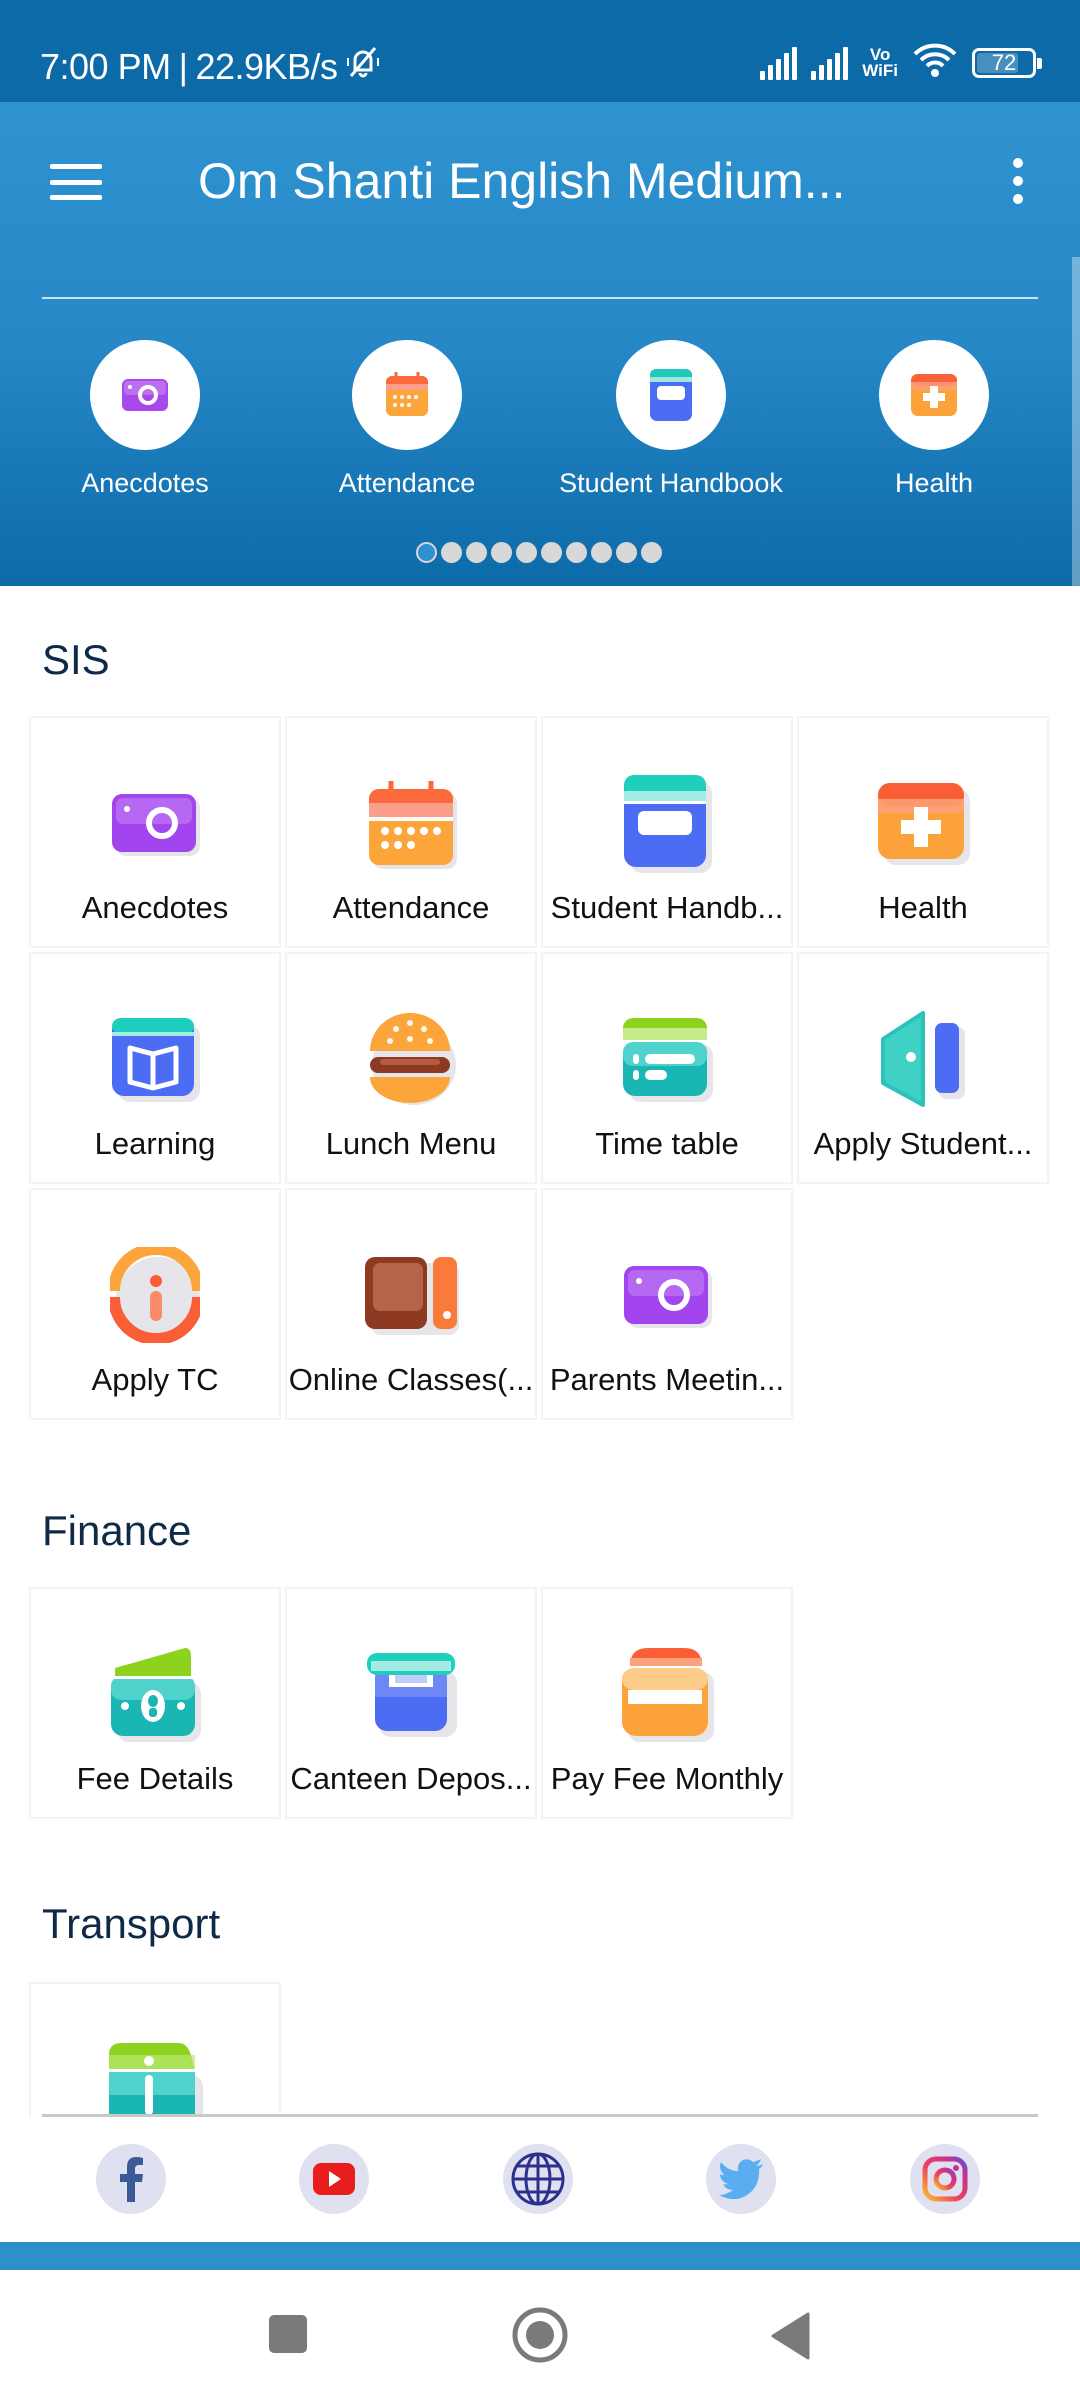  I want to click on quick-item-student-handbook: Student Handbook, so click(671, 419).